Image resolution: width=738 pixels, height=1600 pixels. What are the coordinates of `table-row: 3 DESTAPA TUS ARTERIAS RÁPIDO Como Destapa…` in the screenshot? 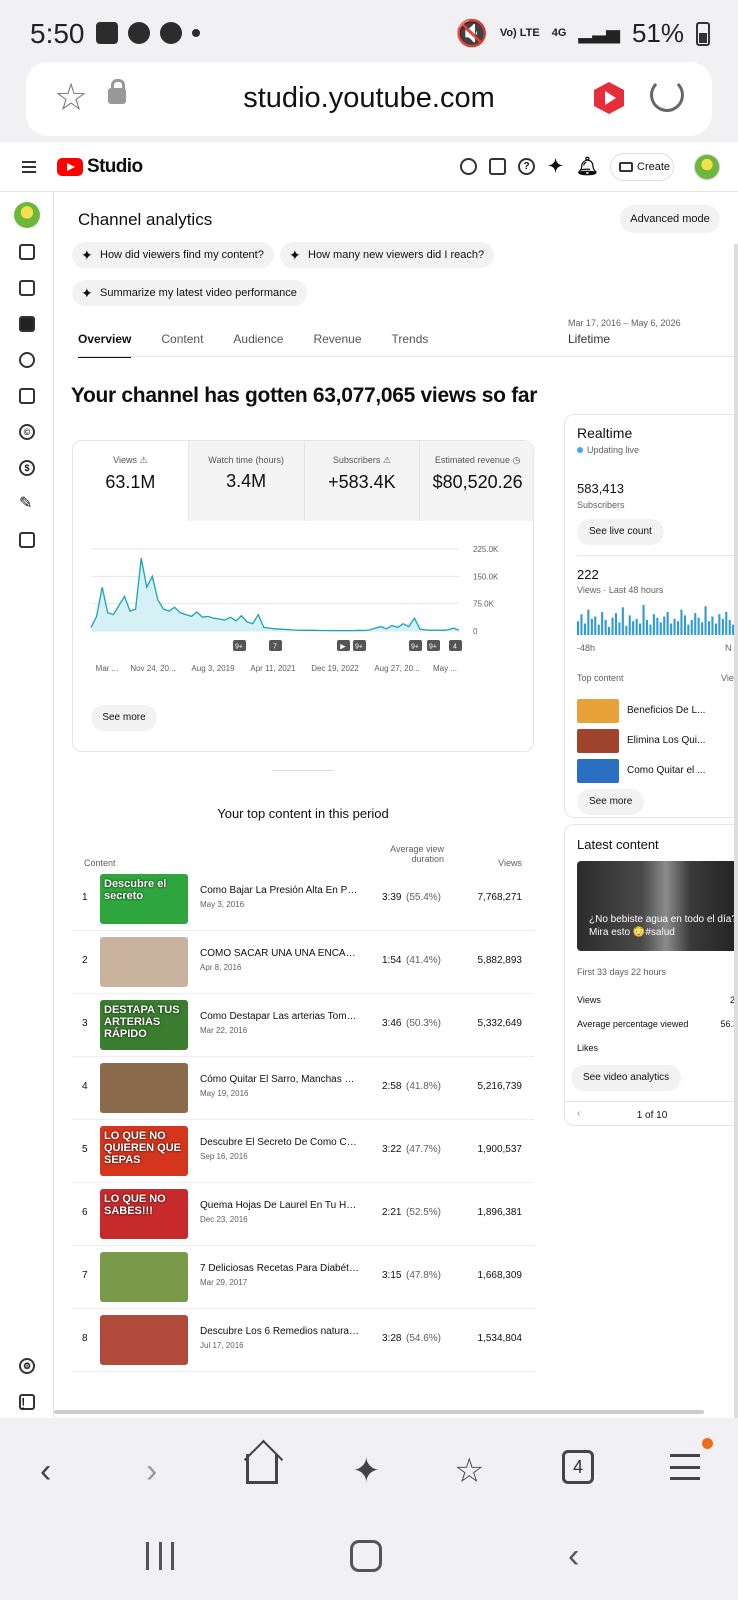 It's located at (303, 1025).